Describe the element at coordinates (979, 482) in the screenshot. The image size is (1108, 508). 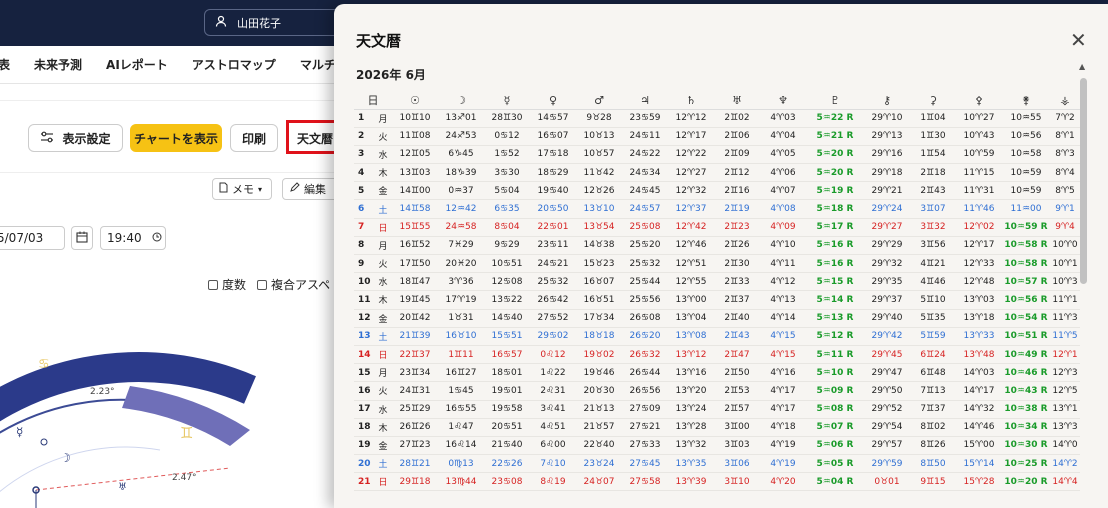
I see `position-cell: 15♈28` at that location.